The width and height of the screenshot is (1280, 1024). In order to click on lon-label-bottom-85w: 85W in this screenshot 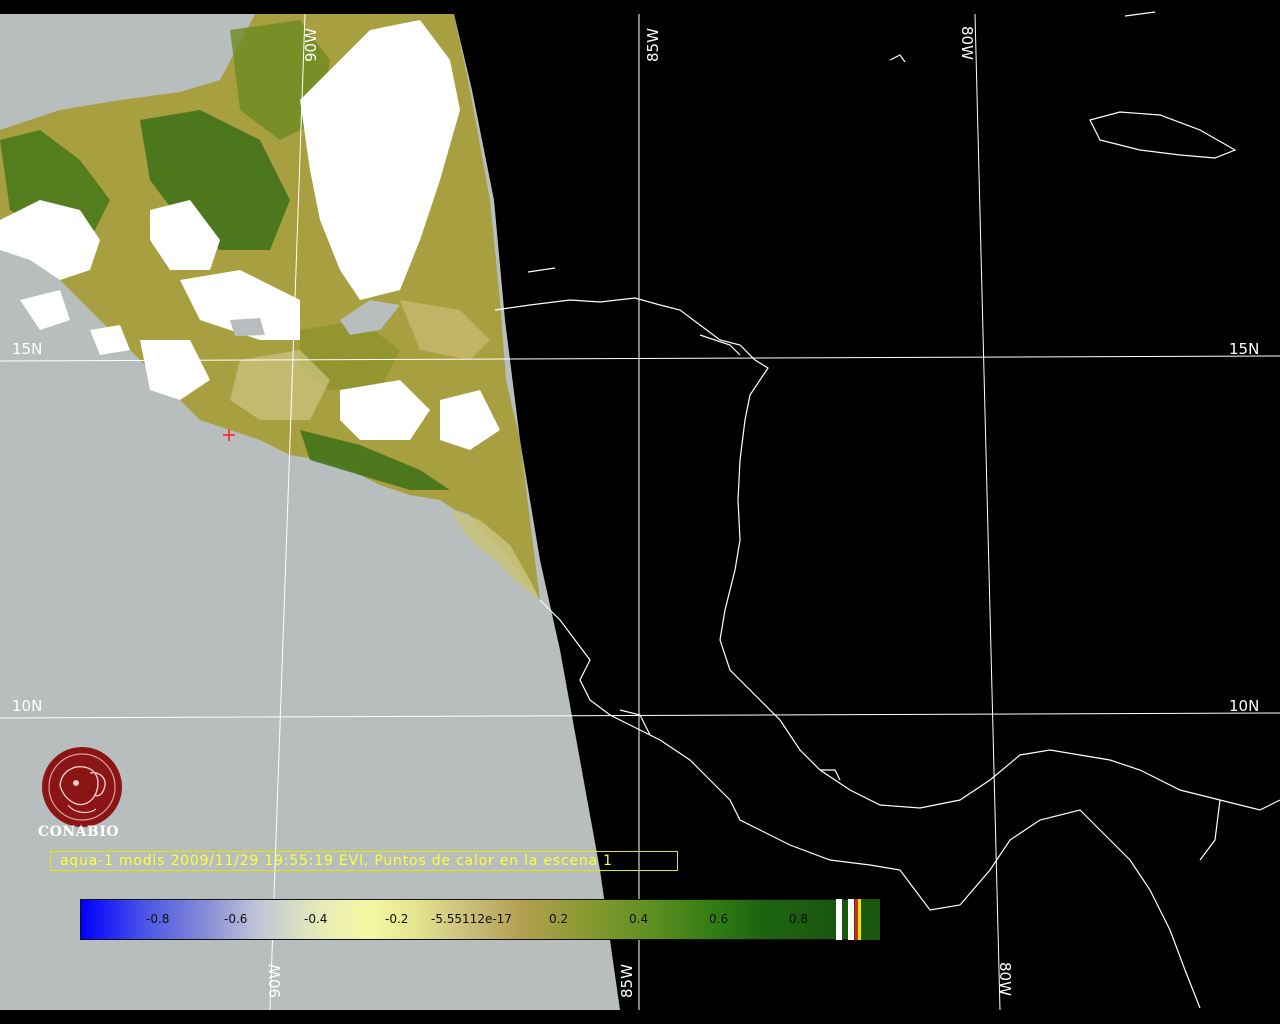, I will do `click(627, 981)`.